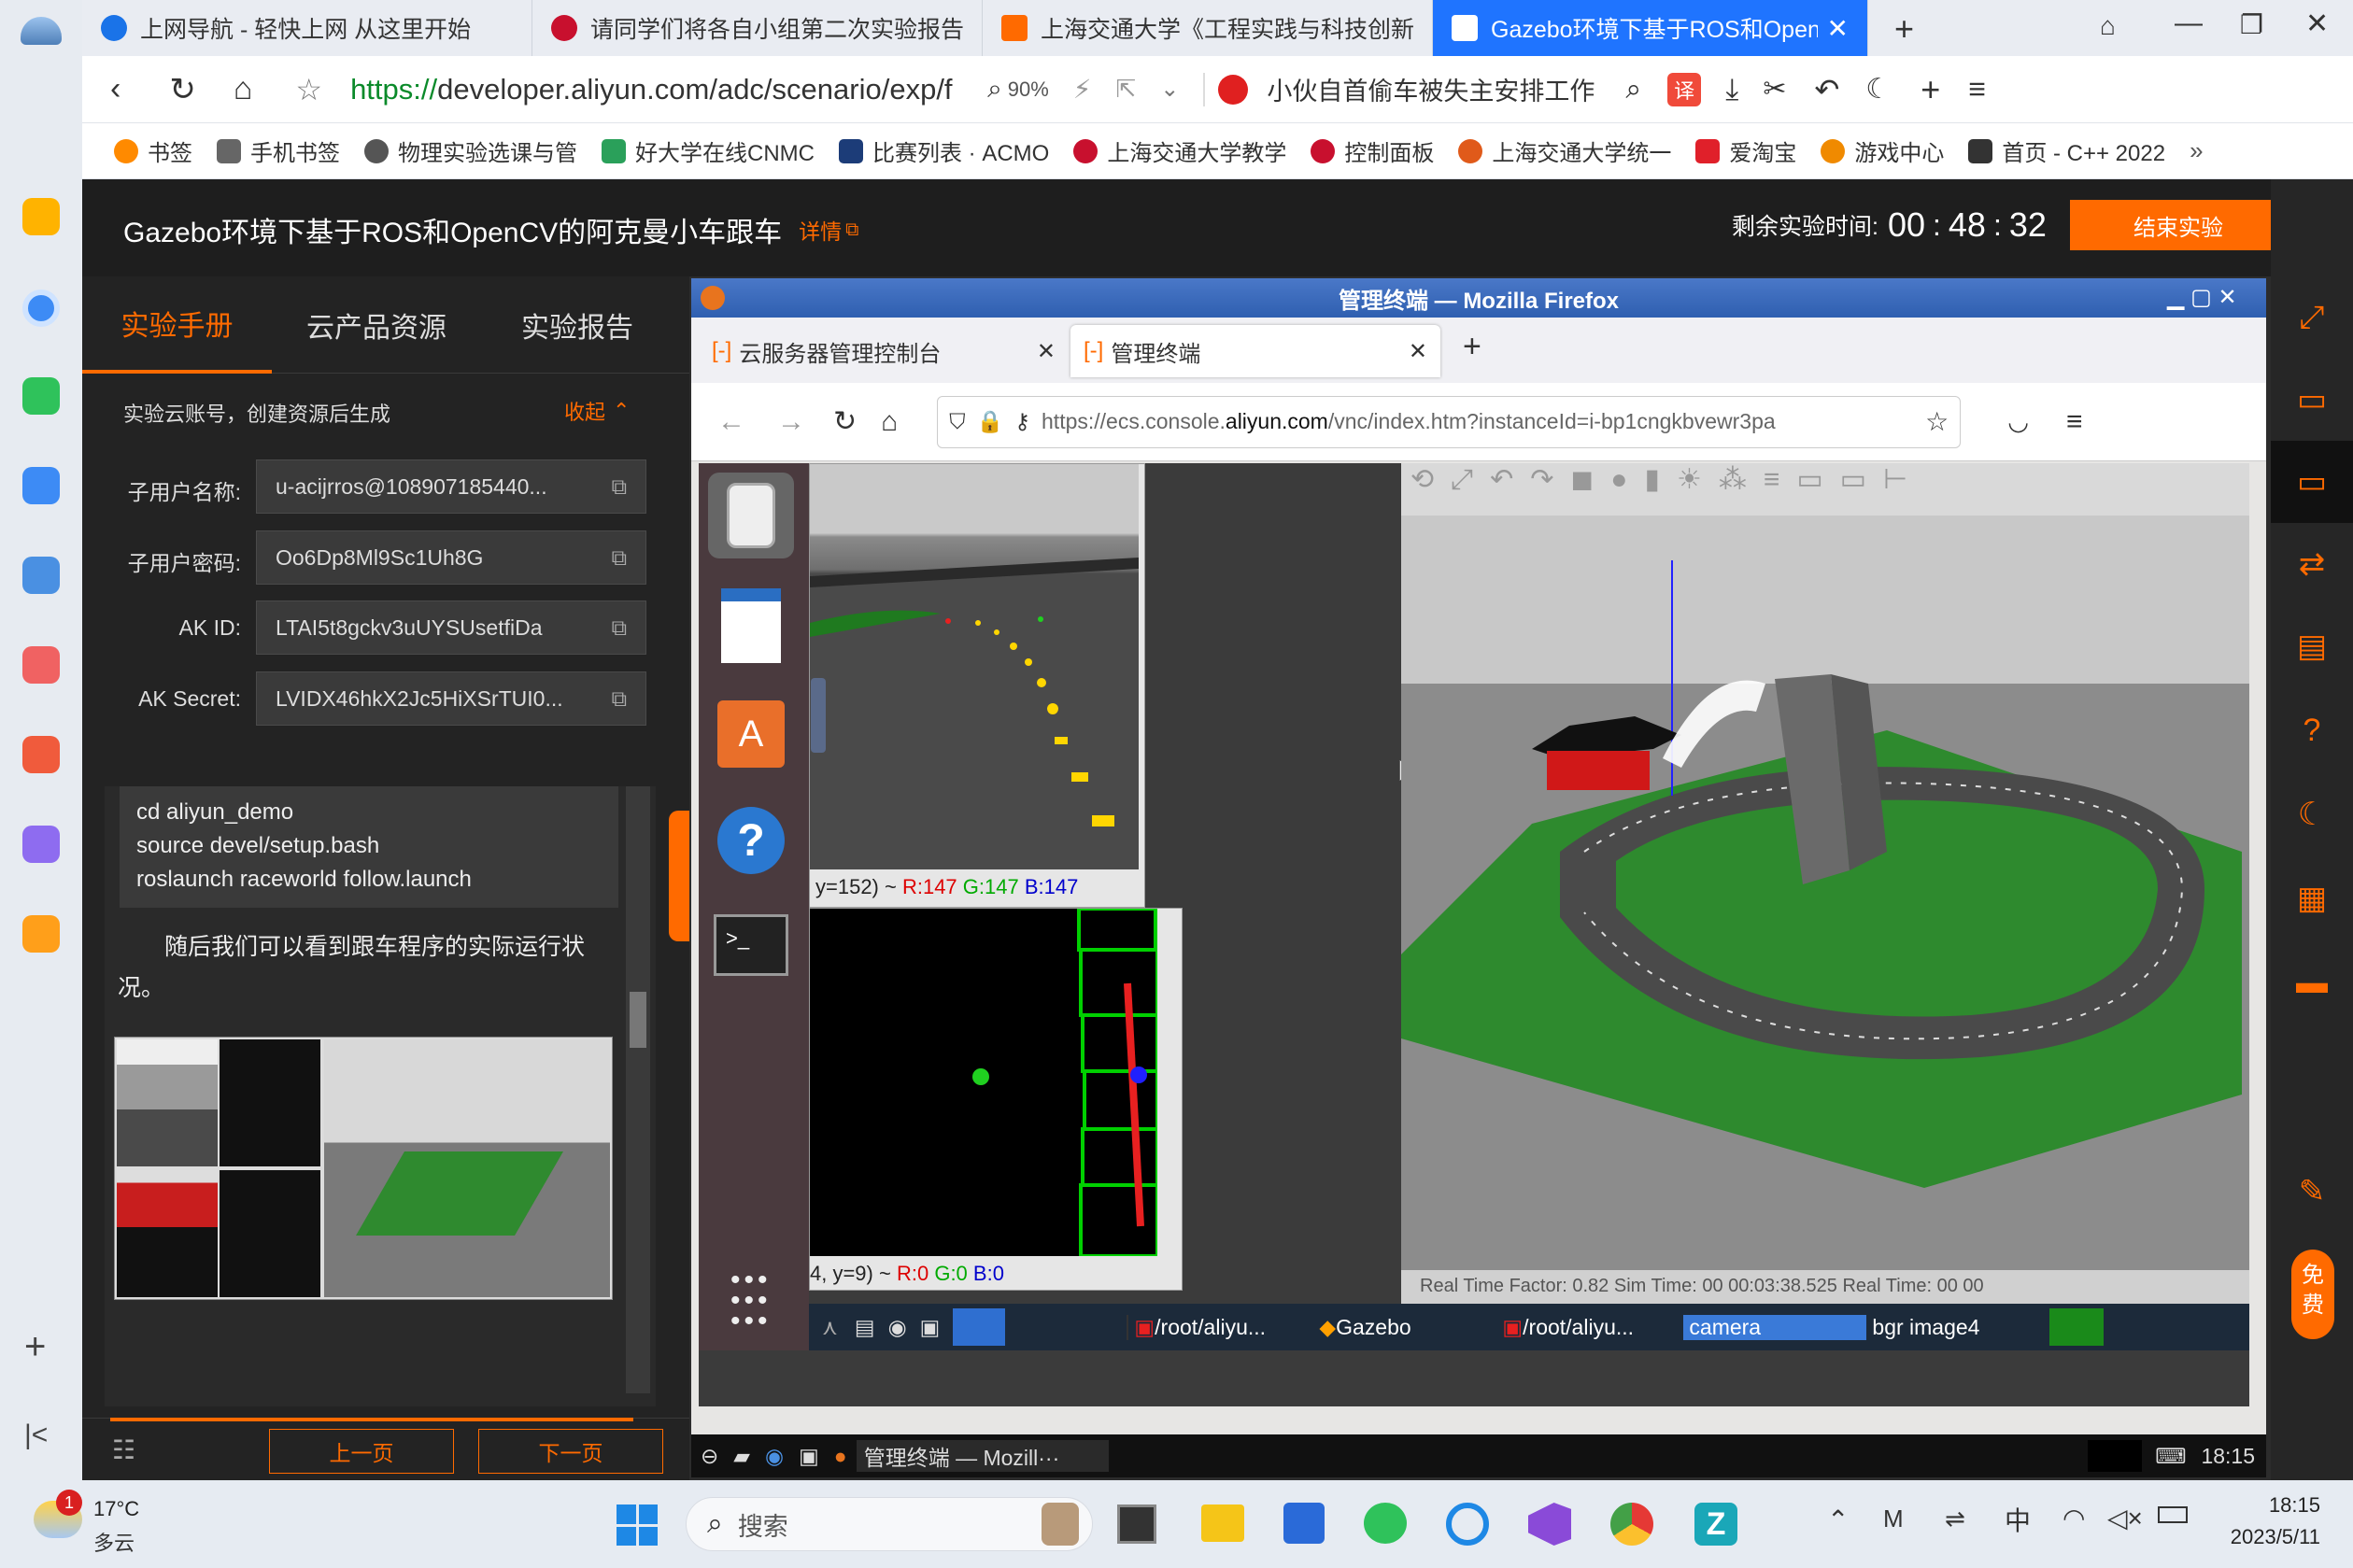  I want to click on next-page-button: 下一页, so click(570, 1451).